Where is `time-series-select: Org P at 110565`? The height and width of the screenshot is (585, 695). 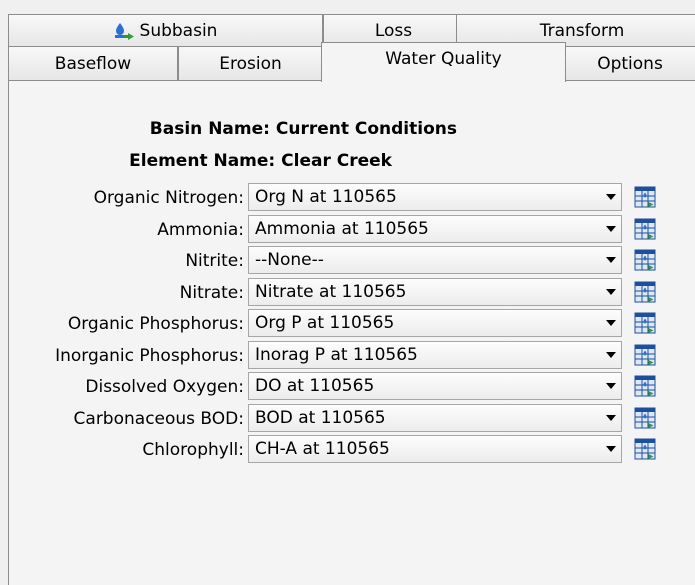 time-series-select: Org P at 110565 is located at coordinates (435, 323).